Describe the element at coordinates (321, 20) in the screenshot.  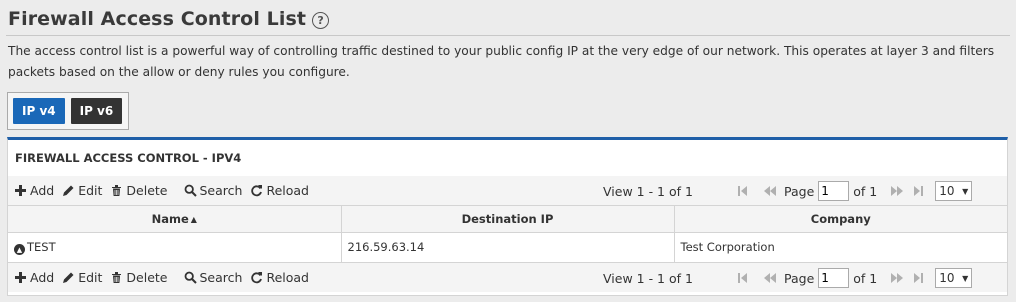
I see `question-circle-icon: ?` at that location.